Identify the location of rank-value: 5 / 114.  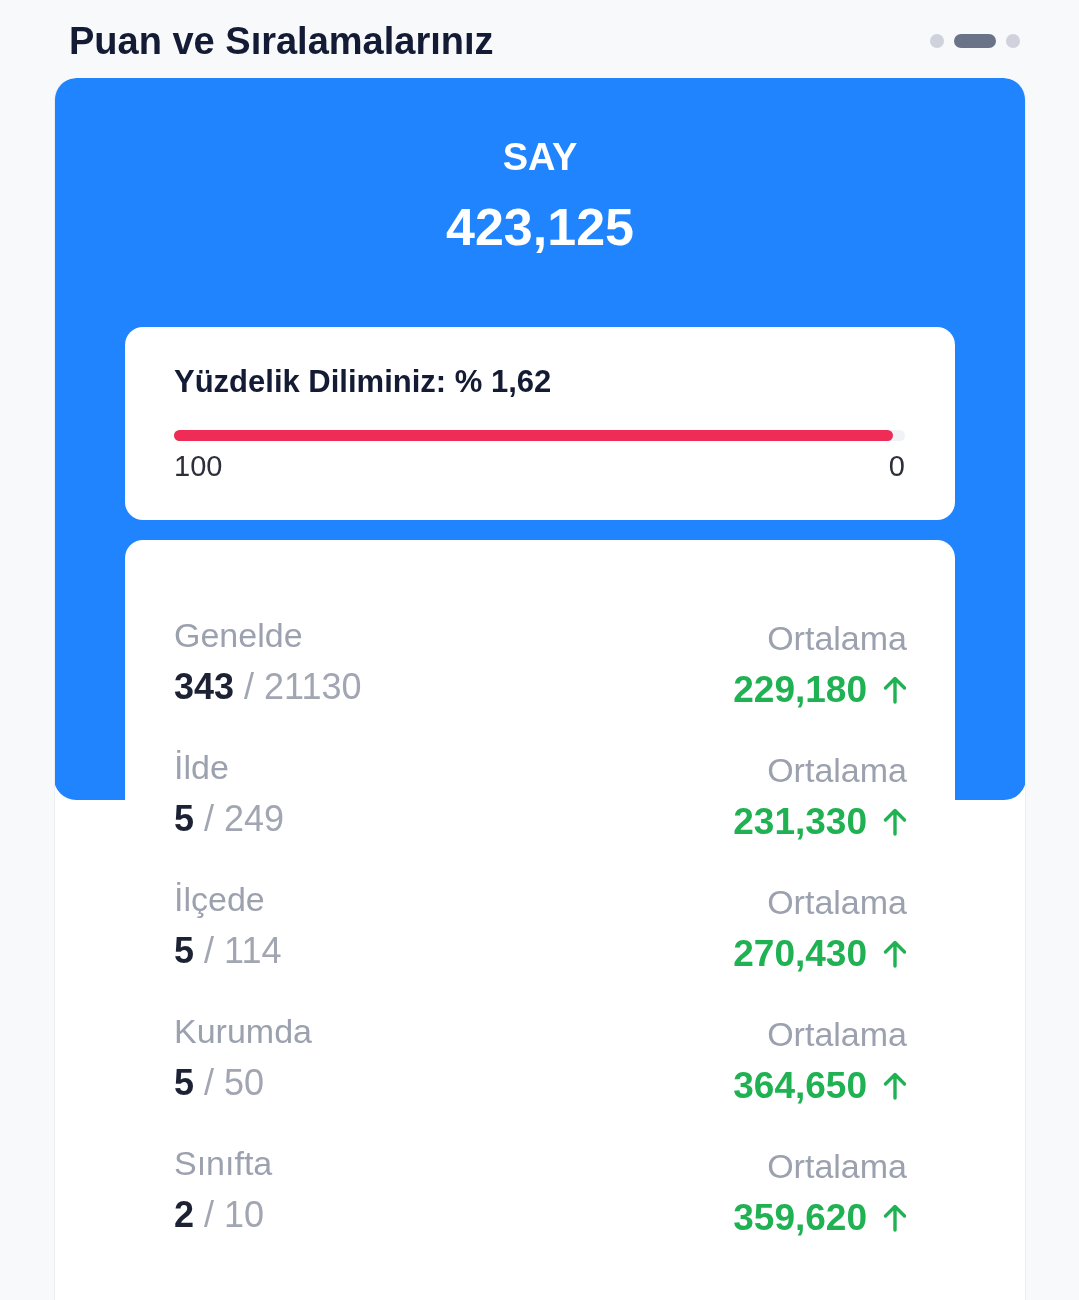
(228, 951).